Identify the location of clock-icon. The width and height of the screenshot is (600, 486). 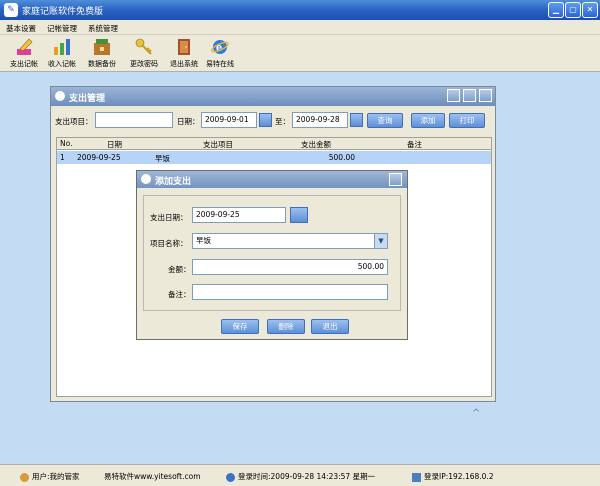
(230, 477).